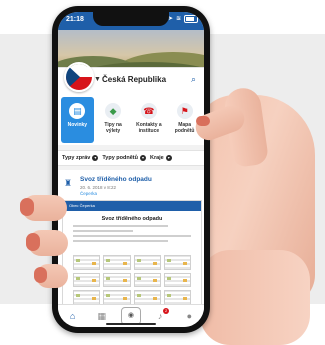 This screenshot has height=345, width=325. What do you see at coordinates (113, 120) in the screenshot?
I see `tile-tipy-na-vylety: ◆ Tipy na výlety` at bounding box center [113, 120].